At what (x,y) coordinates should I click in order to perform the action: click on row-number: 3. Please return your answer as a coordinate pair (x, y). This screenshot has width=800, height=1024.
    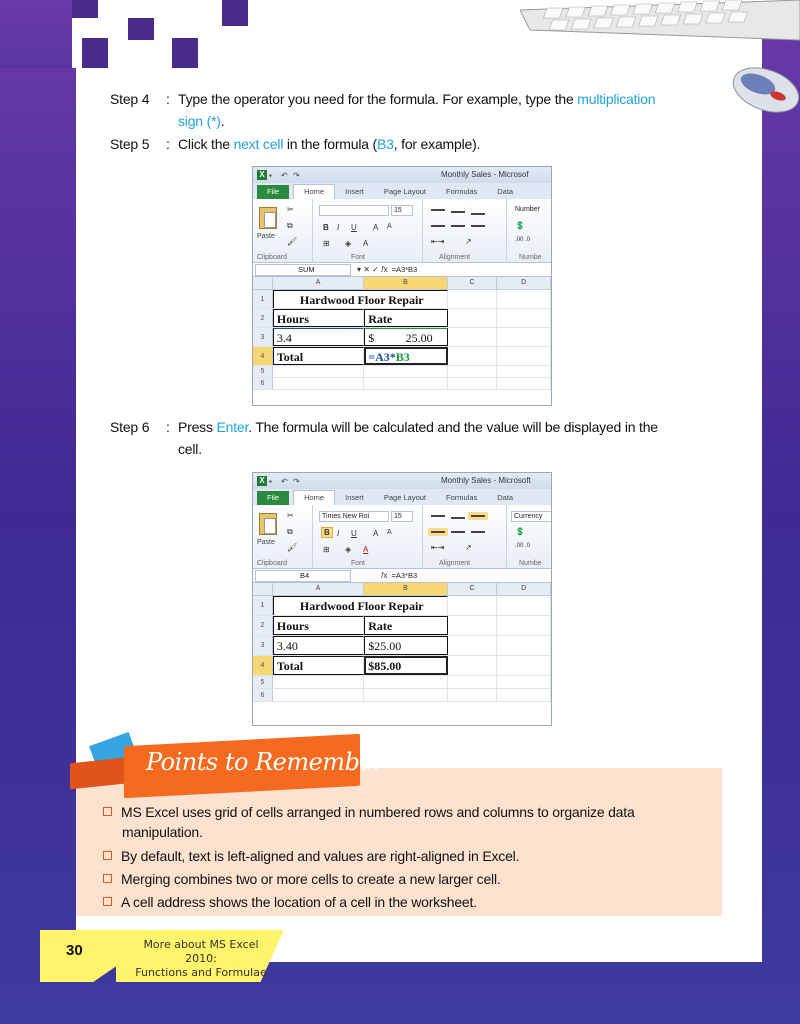
    Looking at the image, I should click on (263, 337).